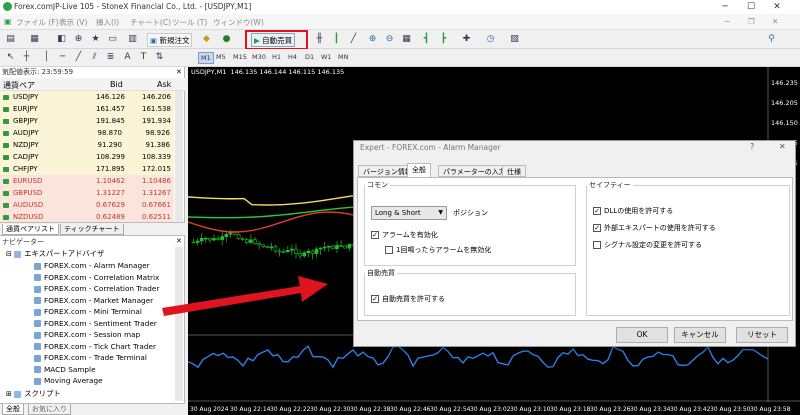  What do you see at coordinates (95, 346) in the screenshot?
I see `nav-expert-item: FOREX.com - Tick Chart Trader` at bounding box center [95, 346].